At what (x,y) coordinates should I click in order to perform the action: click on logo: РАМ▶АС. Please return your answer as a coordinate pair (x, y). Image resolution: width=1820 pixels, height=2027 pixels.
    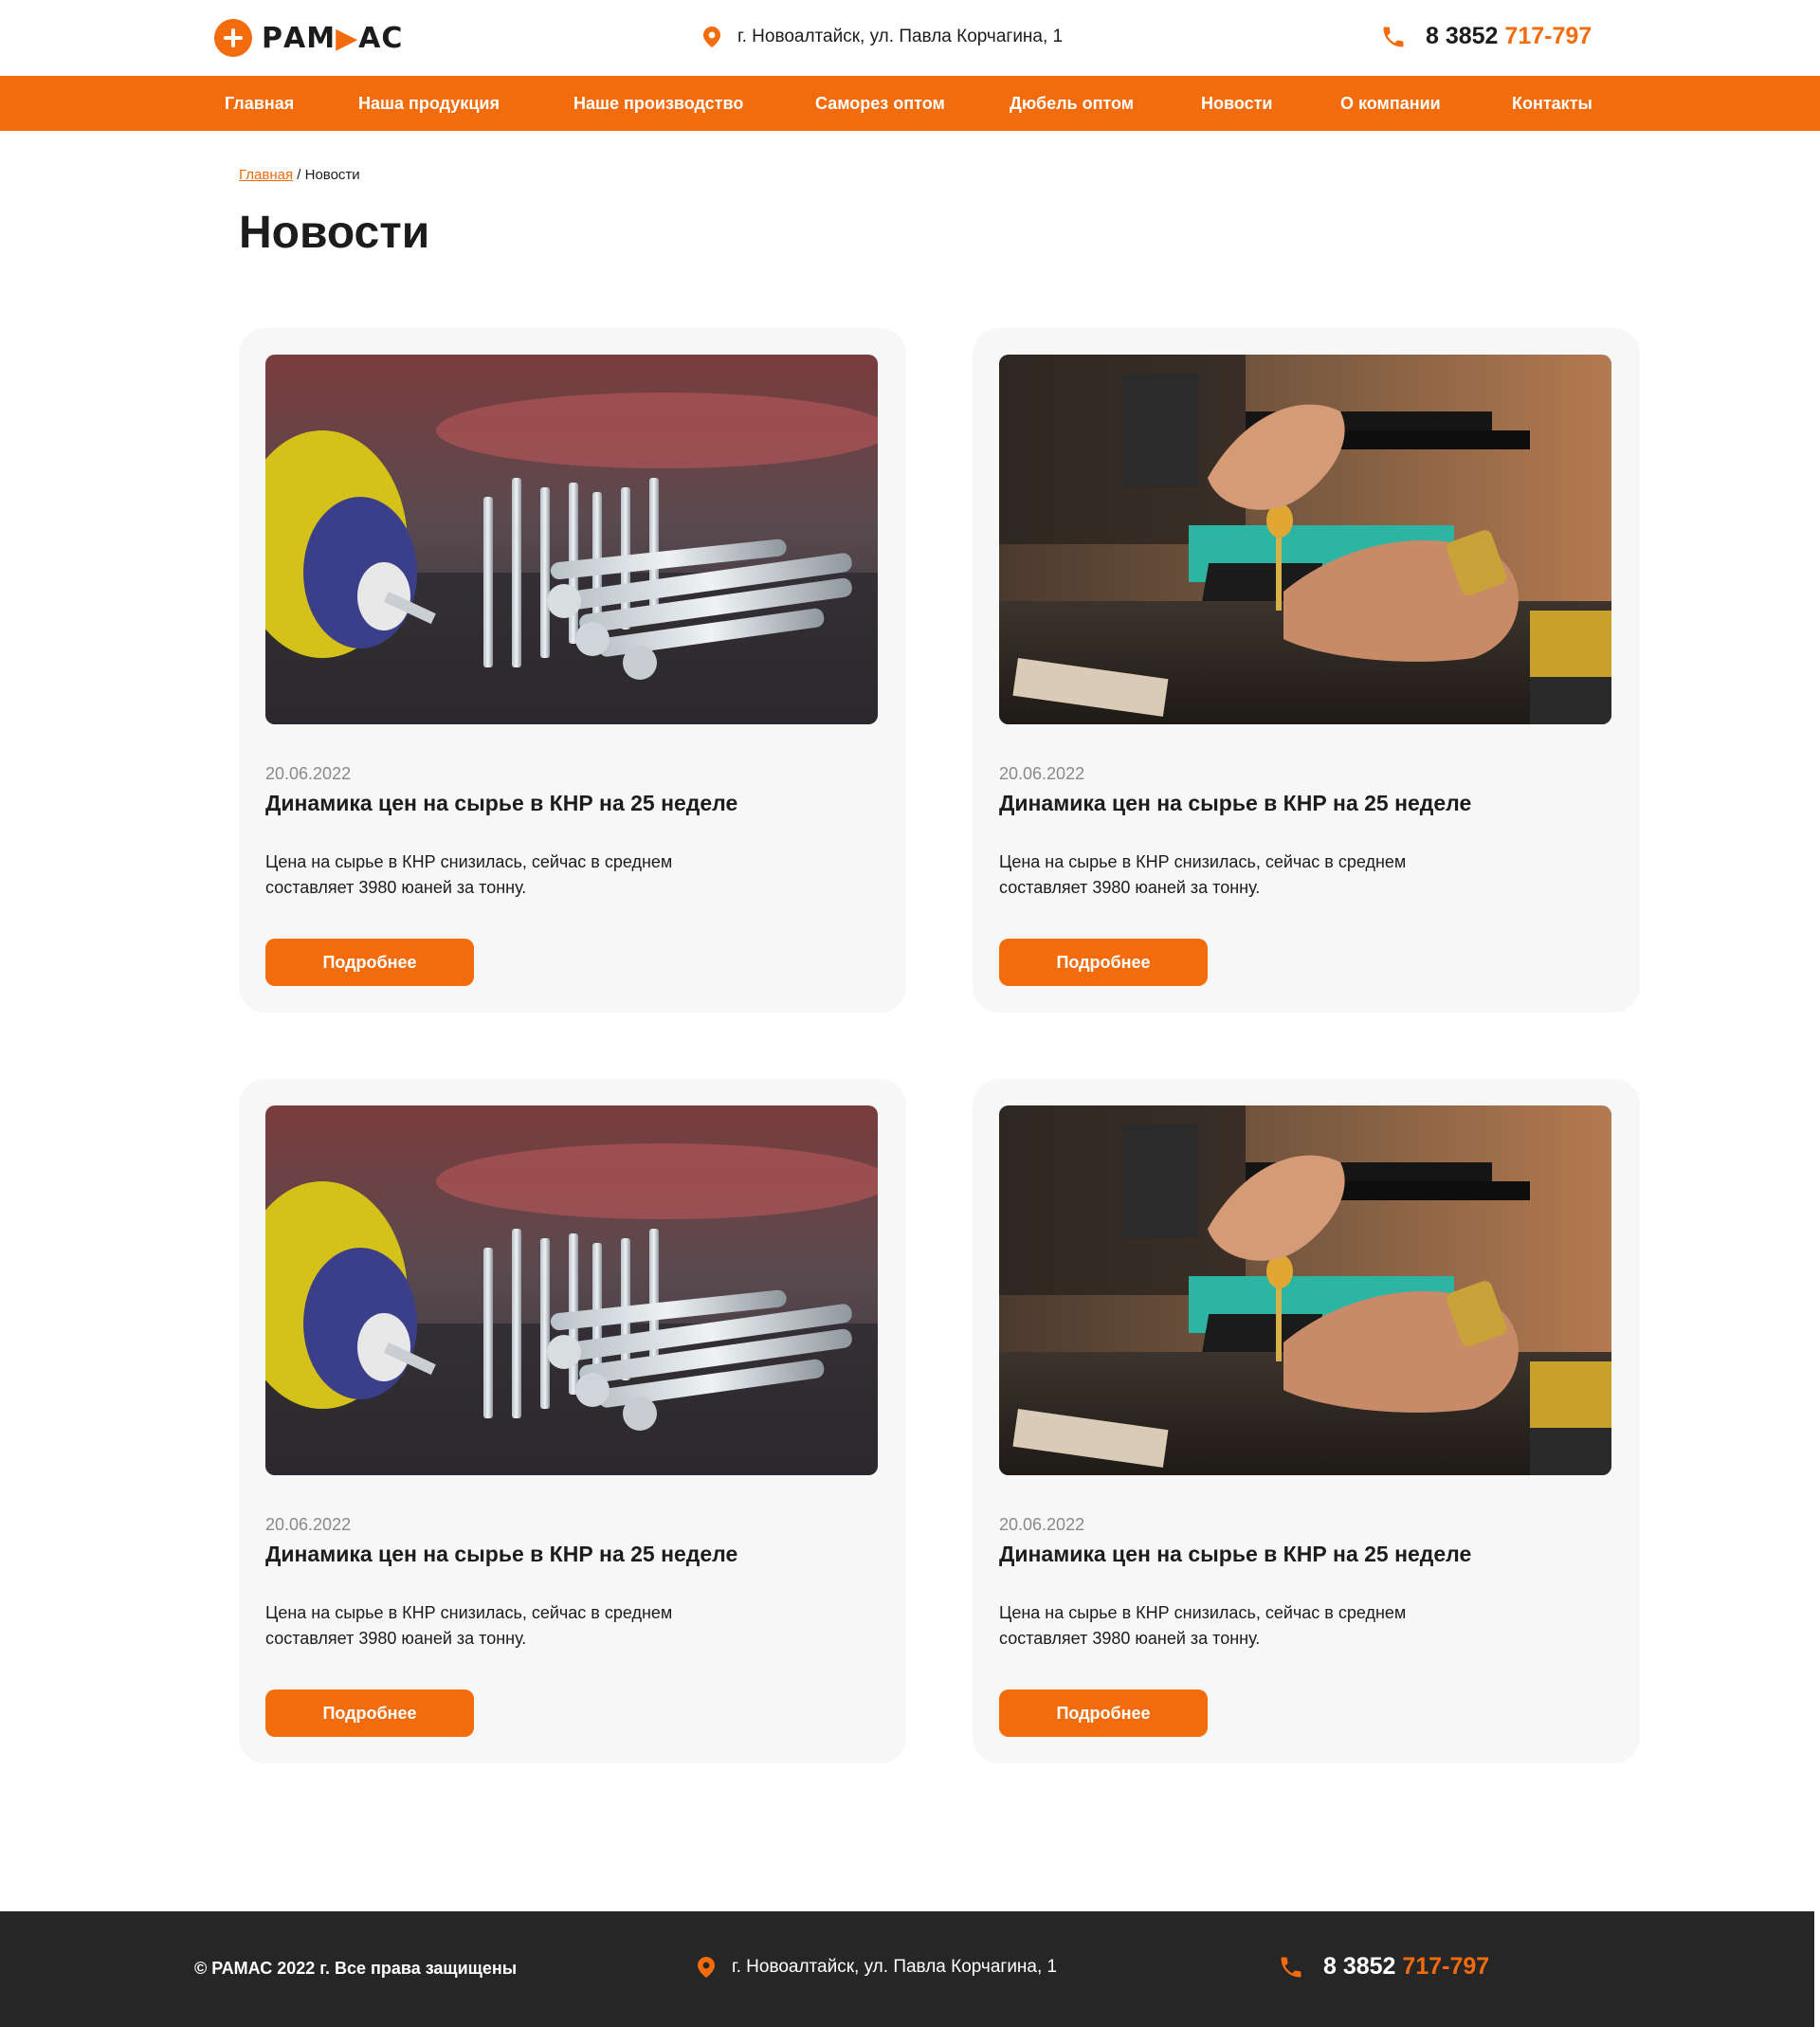
    Looking at the image, I should click on (308, 38).